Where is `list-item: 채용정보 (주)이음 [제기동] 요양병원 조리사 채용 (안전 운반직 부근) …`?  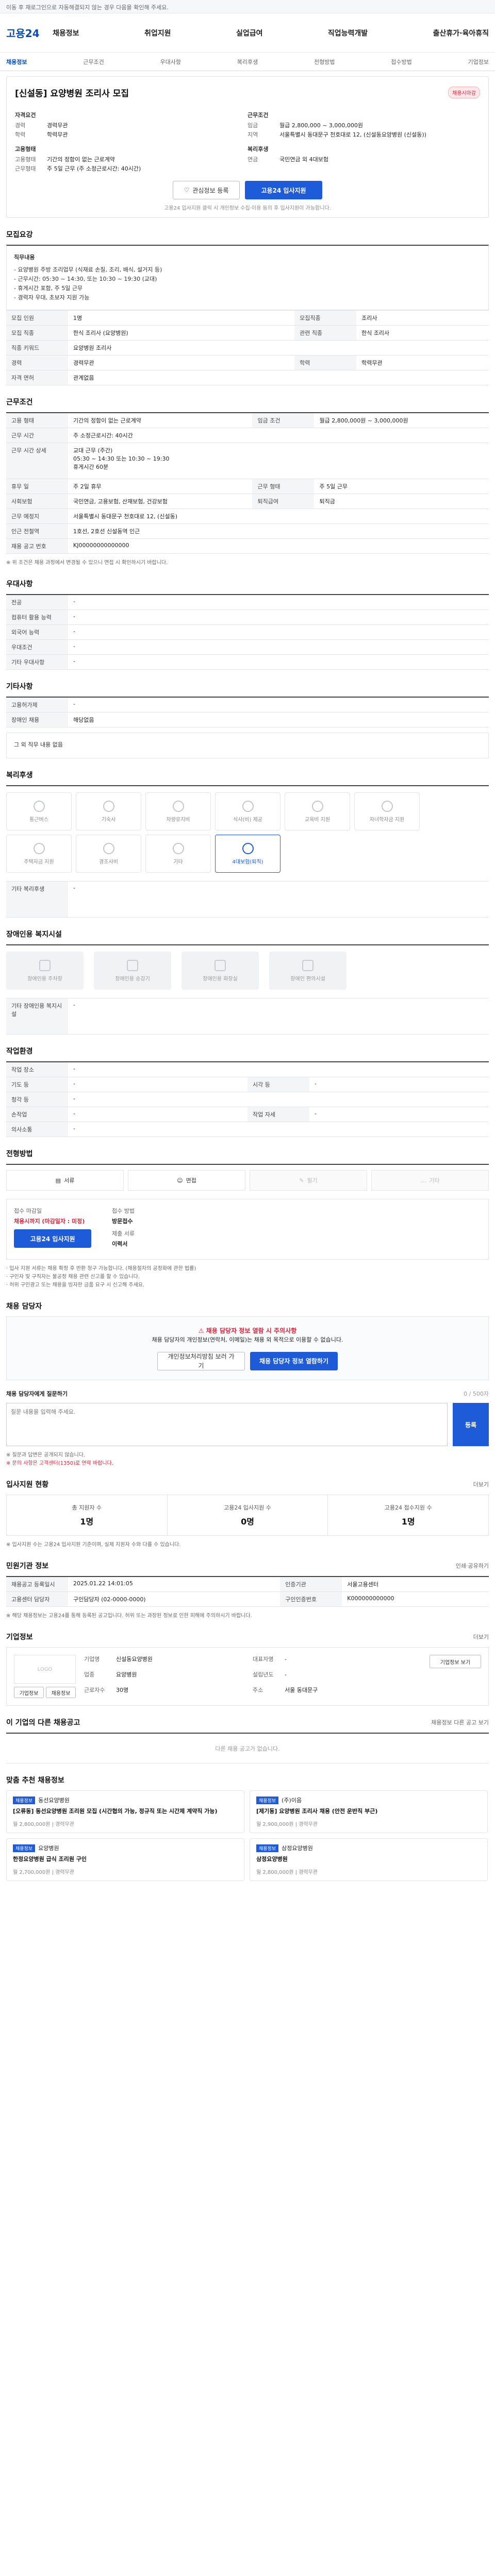
list-item: 채용정보 (주)이음 [제기동] 요양병원 조리사 채용 (안전 운반직 부근) … is located at coordinates (369, 1811).